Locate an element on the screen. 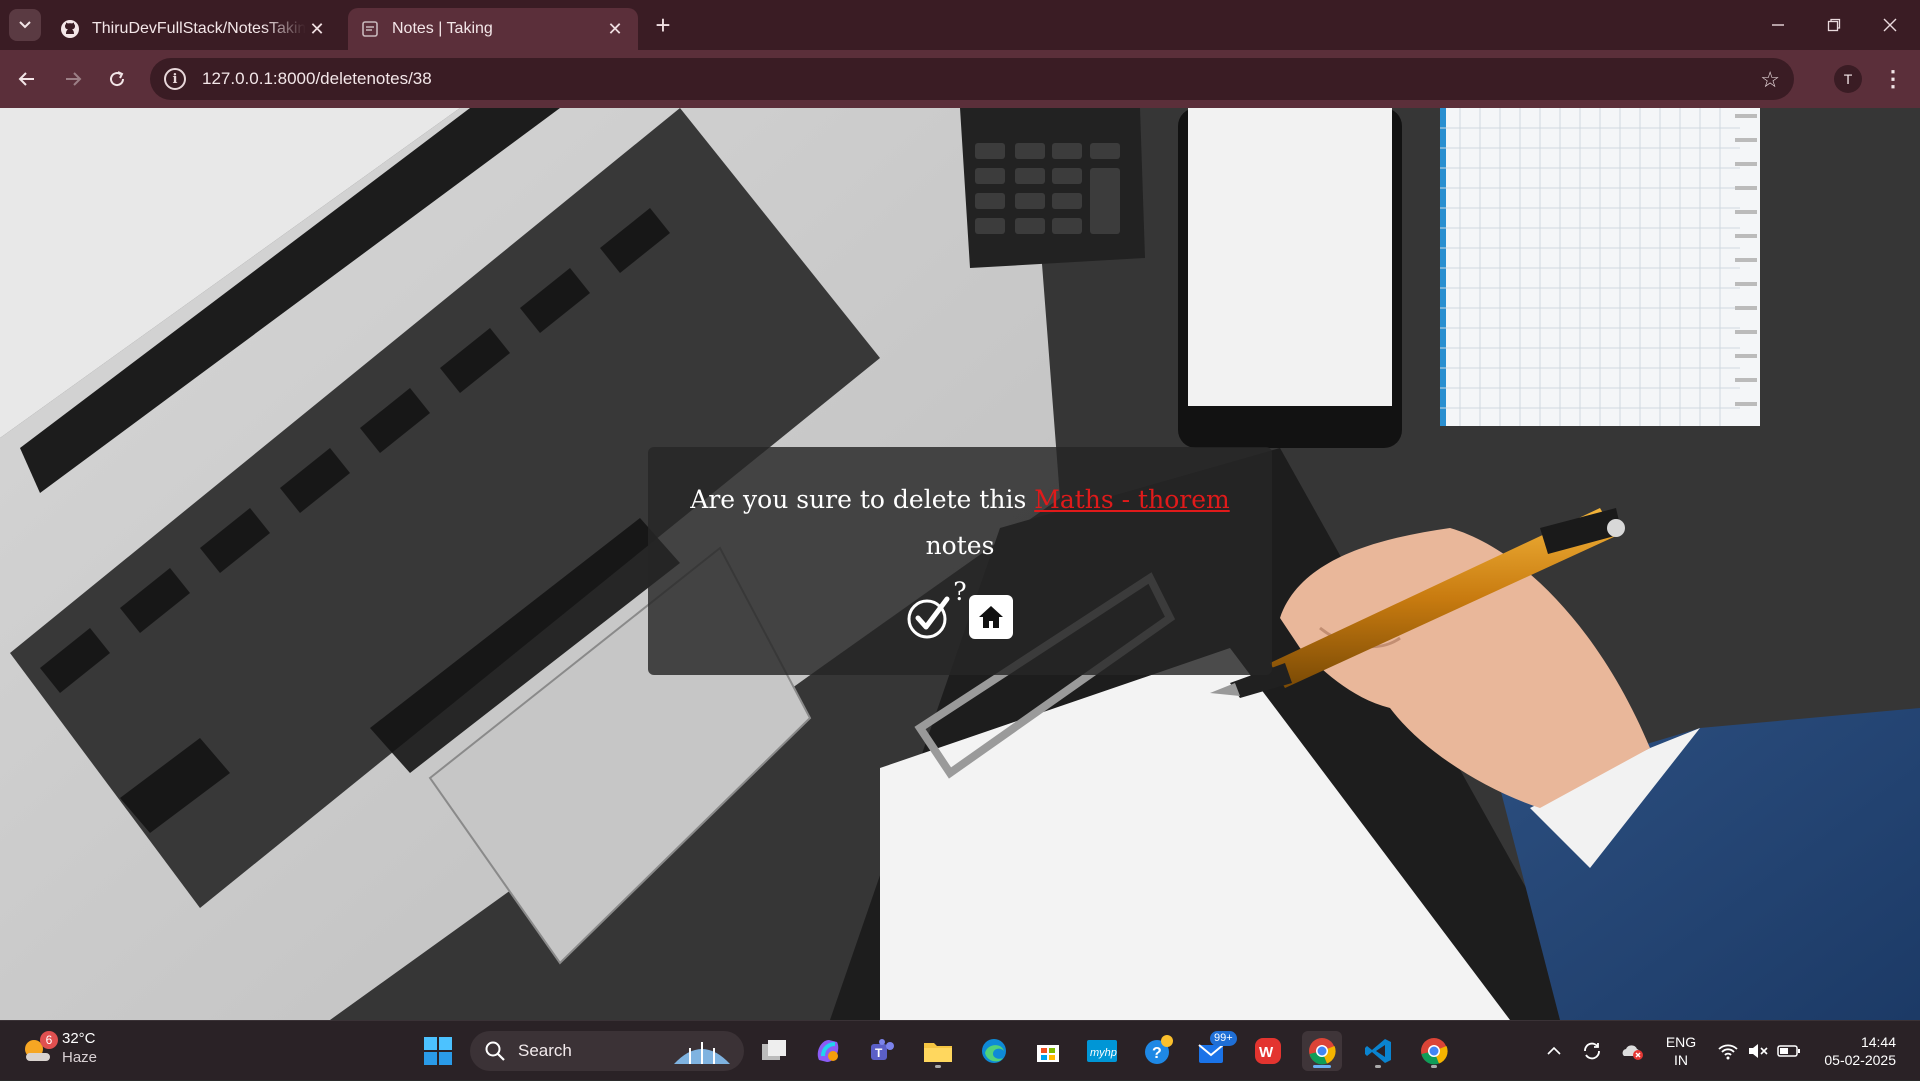 Image resolution: width=1920 pixels, height=1081 pixels. message-before: Are you sure to delete this is located at coordinates (858, 499).